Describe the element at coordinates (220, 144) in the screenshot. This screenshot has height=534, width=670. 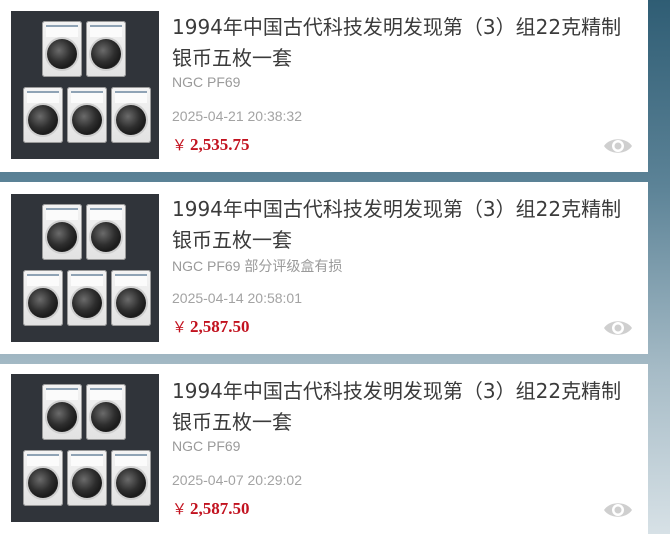
I see `price-value: 2,535.75` at that location.